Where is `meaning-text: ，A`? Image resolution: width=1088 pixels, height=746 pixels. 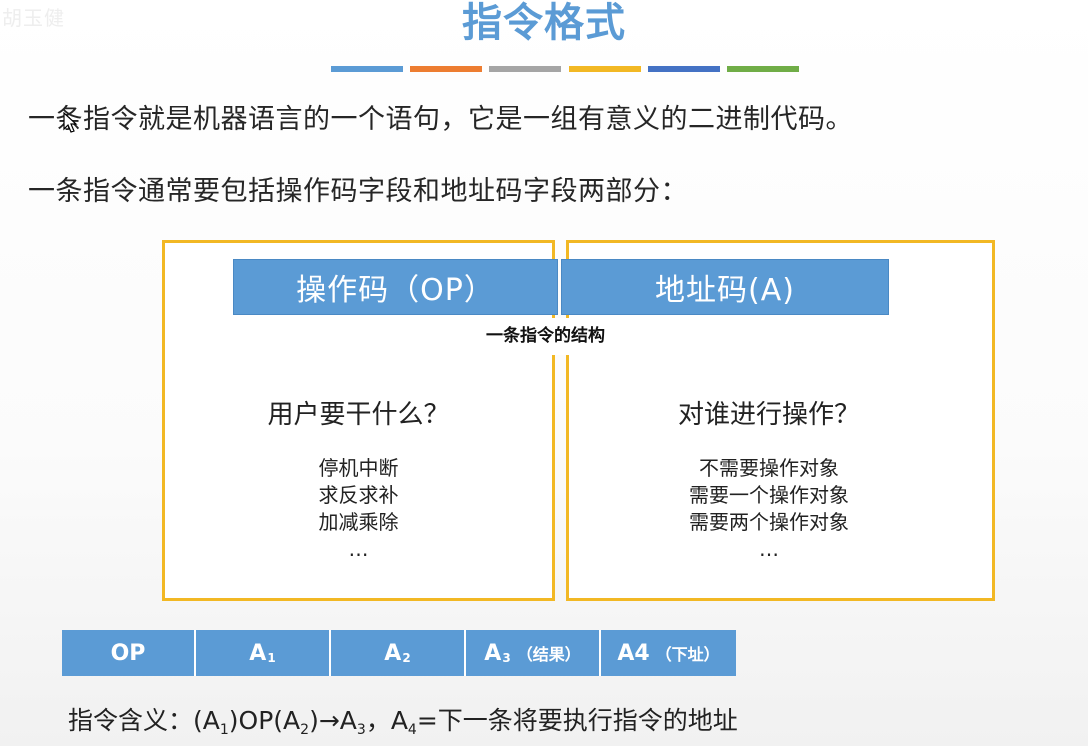 meaning-text: ，A is located at coordinates (386, 720).